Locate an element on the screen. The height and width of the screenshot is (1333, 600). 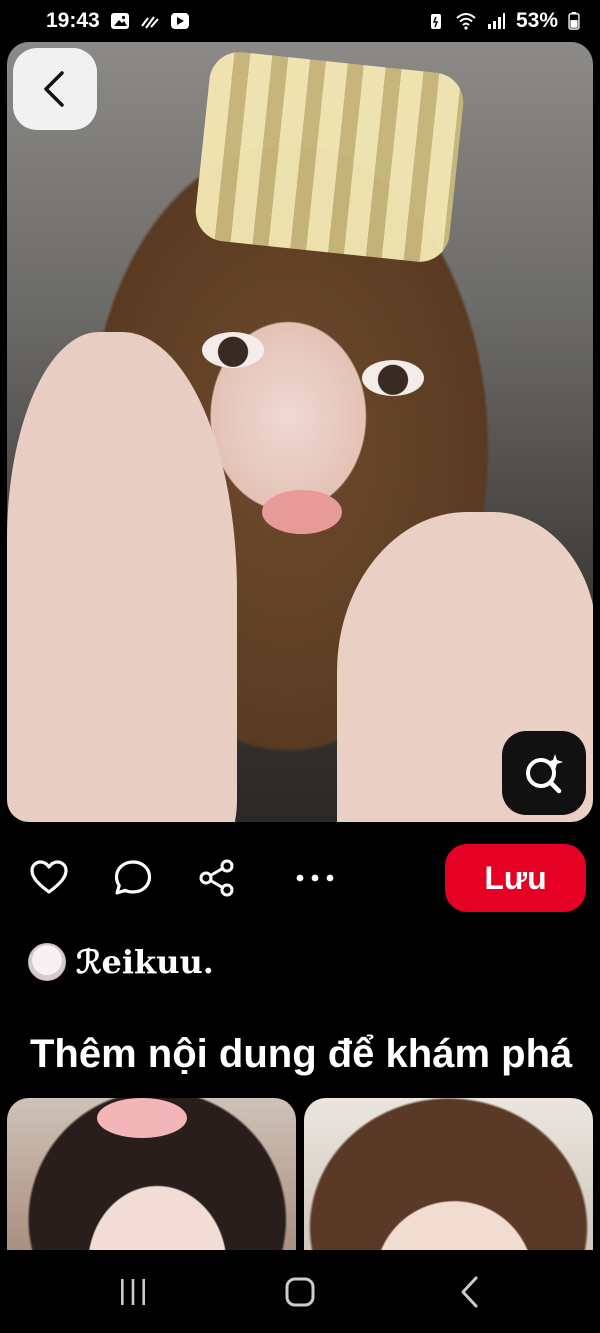
system-back-button is located at coordinates (470, 1292).